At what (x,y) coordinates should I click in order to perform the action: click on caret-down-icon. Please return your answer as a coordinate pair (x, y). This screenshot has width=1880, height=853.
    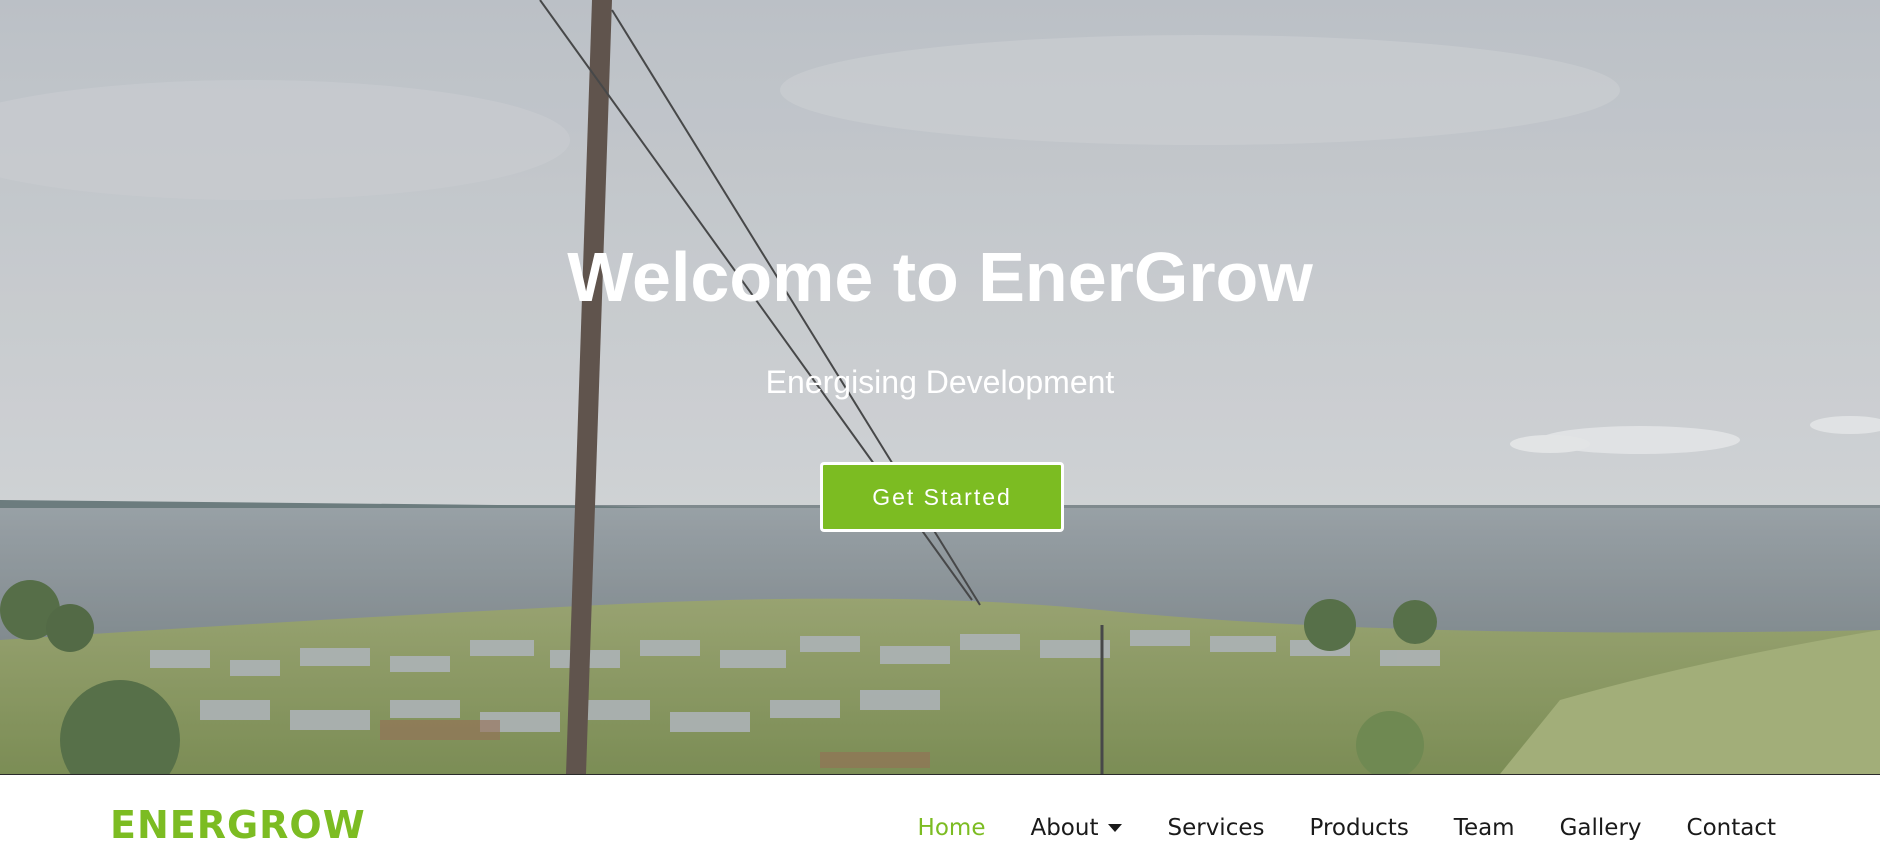
    Looking at the image, I should click on (1115, 828).